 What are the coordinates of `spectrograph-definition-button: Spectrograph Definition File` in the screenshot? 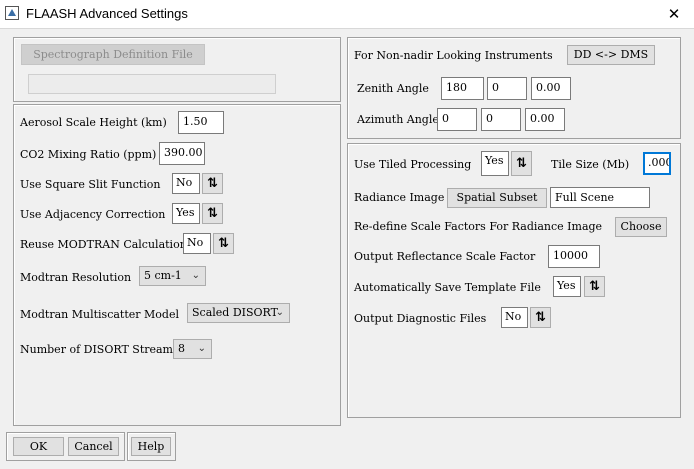 It's located at (113, 54).